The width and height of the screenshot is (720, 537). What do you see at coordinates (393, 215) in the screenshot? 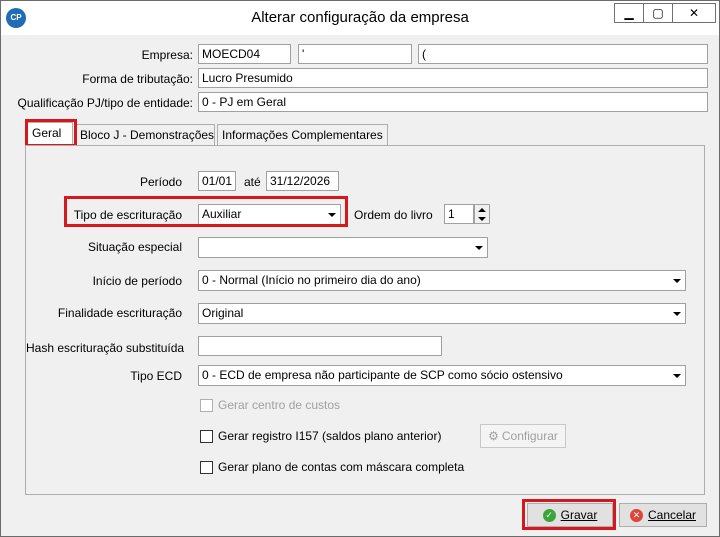
I see `ordem-livro-label: Ordem do livro` at bounding box center [393, 215].